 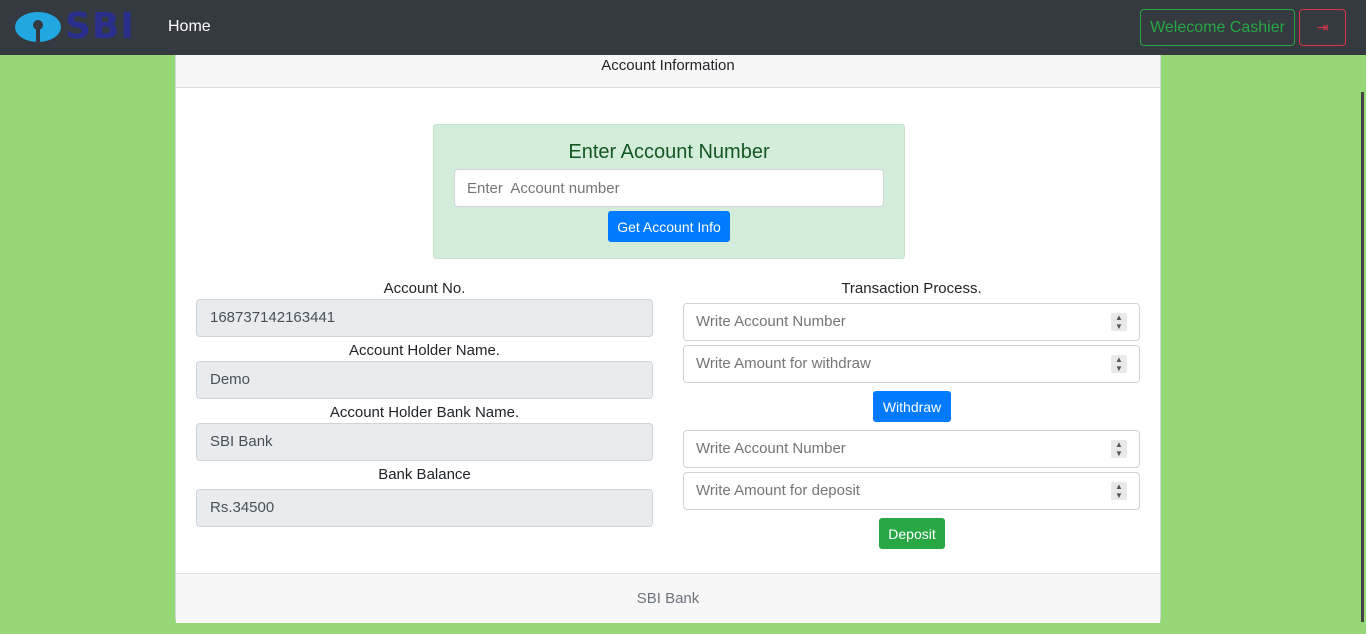 I want to click on withdraw-amount-placeholder: Write Amount for withdraw, so click(x=783, y=363).